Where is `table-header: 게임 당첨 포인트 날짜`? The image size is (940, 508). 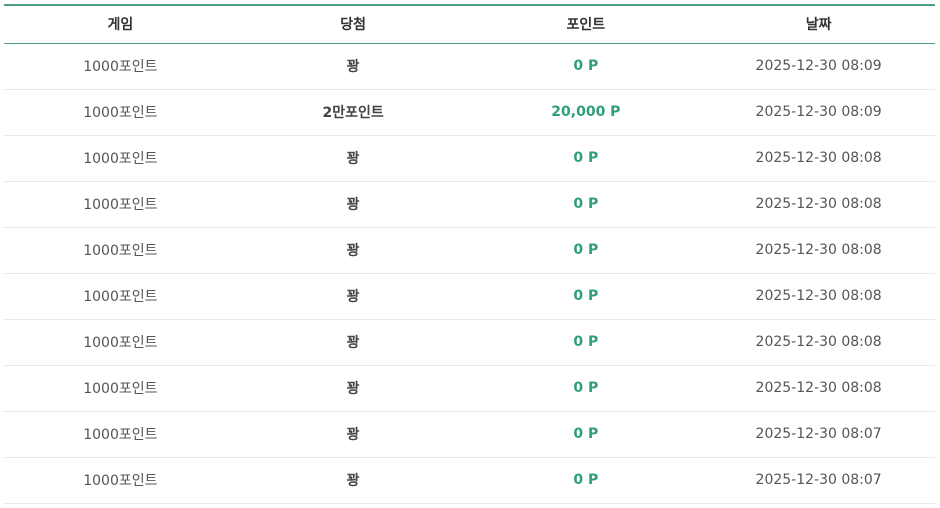 table-header: 게임 당첨 포인트 날짜 is located at coordinates (469, 24).